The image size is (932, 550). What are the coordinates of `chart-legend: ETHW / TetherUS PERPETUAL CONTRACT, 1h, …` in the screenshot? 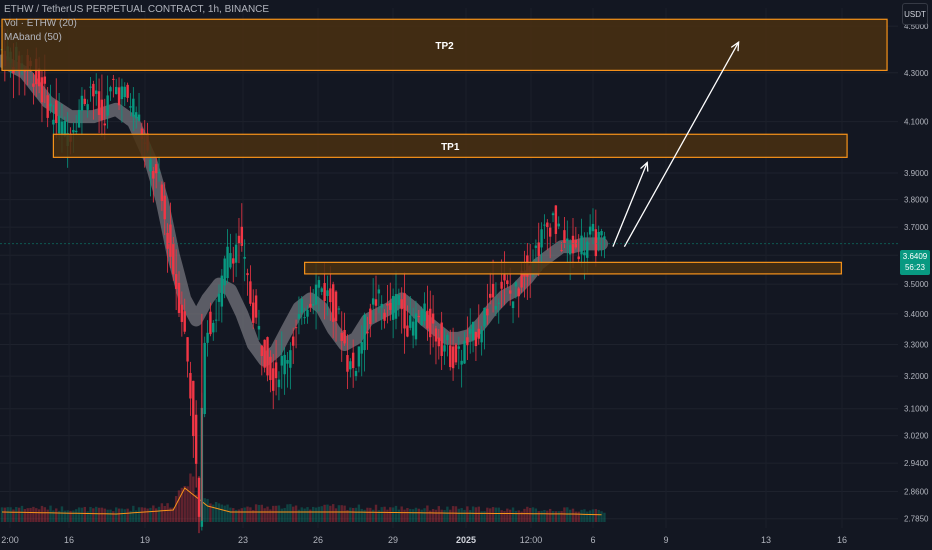 It's located at (136, 24).